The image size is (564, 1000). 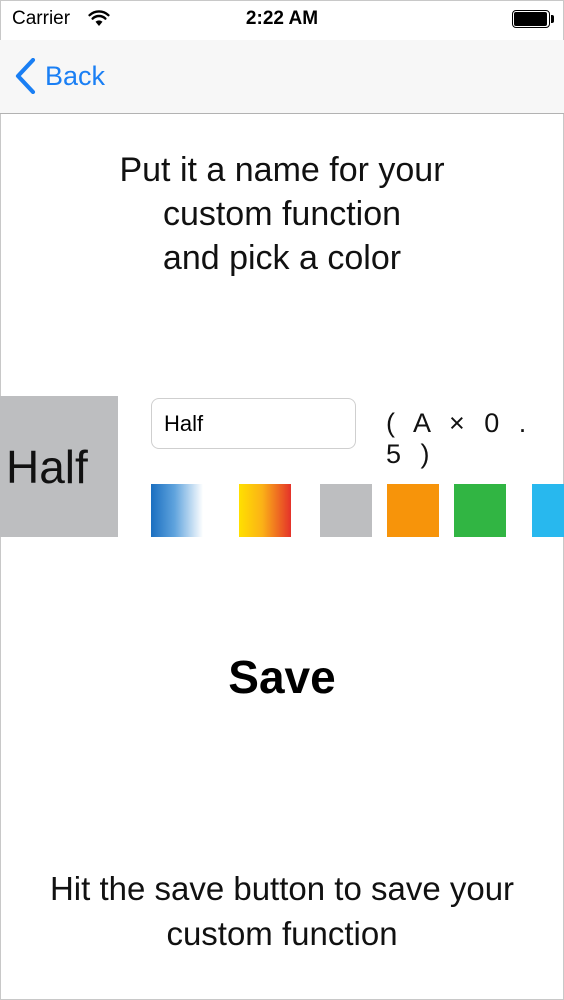 I want to click on back-label: Back, so click(x=75, y=75).